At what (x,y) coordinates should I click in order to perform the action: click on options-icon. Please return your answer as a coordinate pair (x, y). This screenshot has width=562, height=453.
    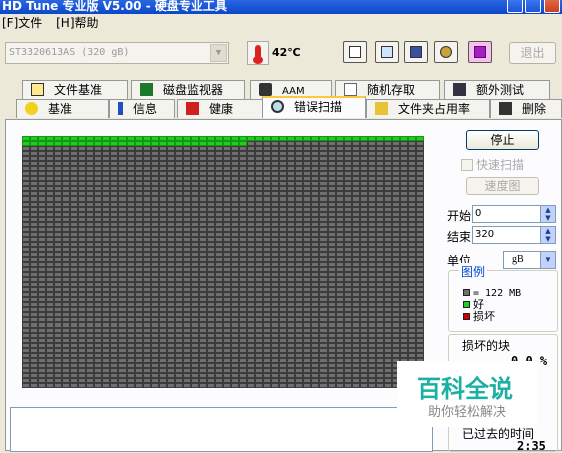
    Looking at the image, I should click on (446, 52).